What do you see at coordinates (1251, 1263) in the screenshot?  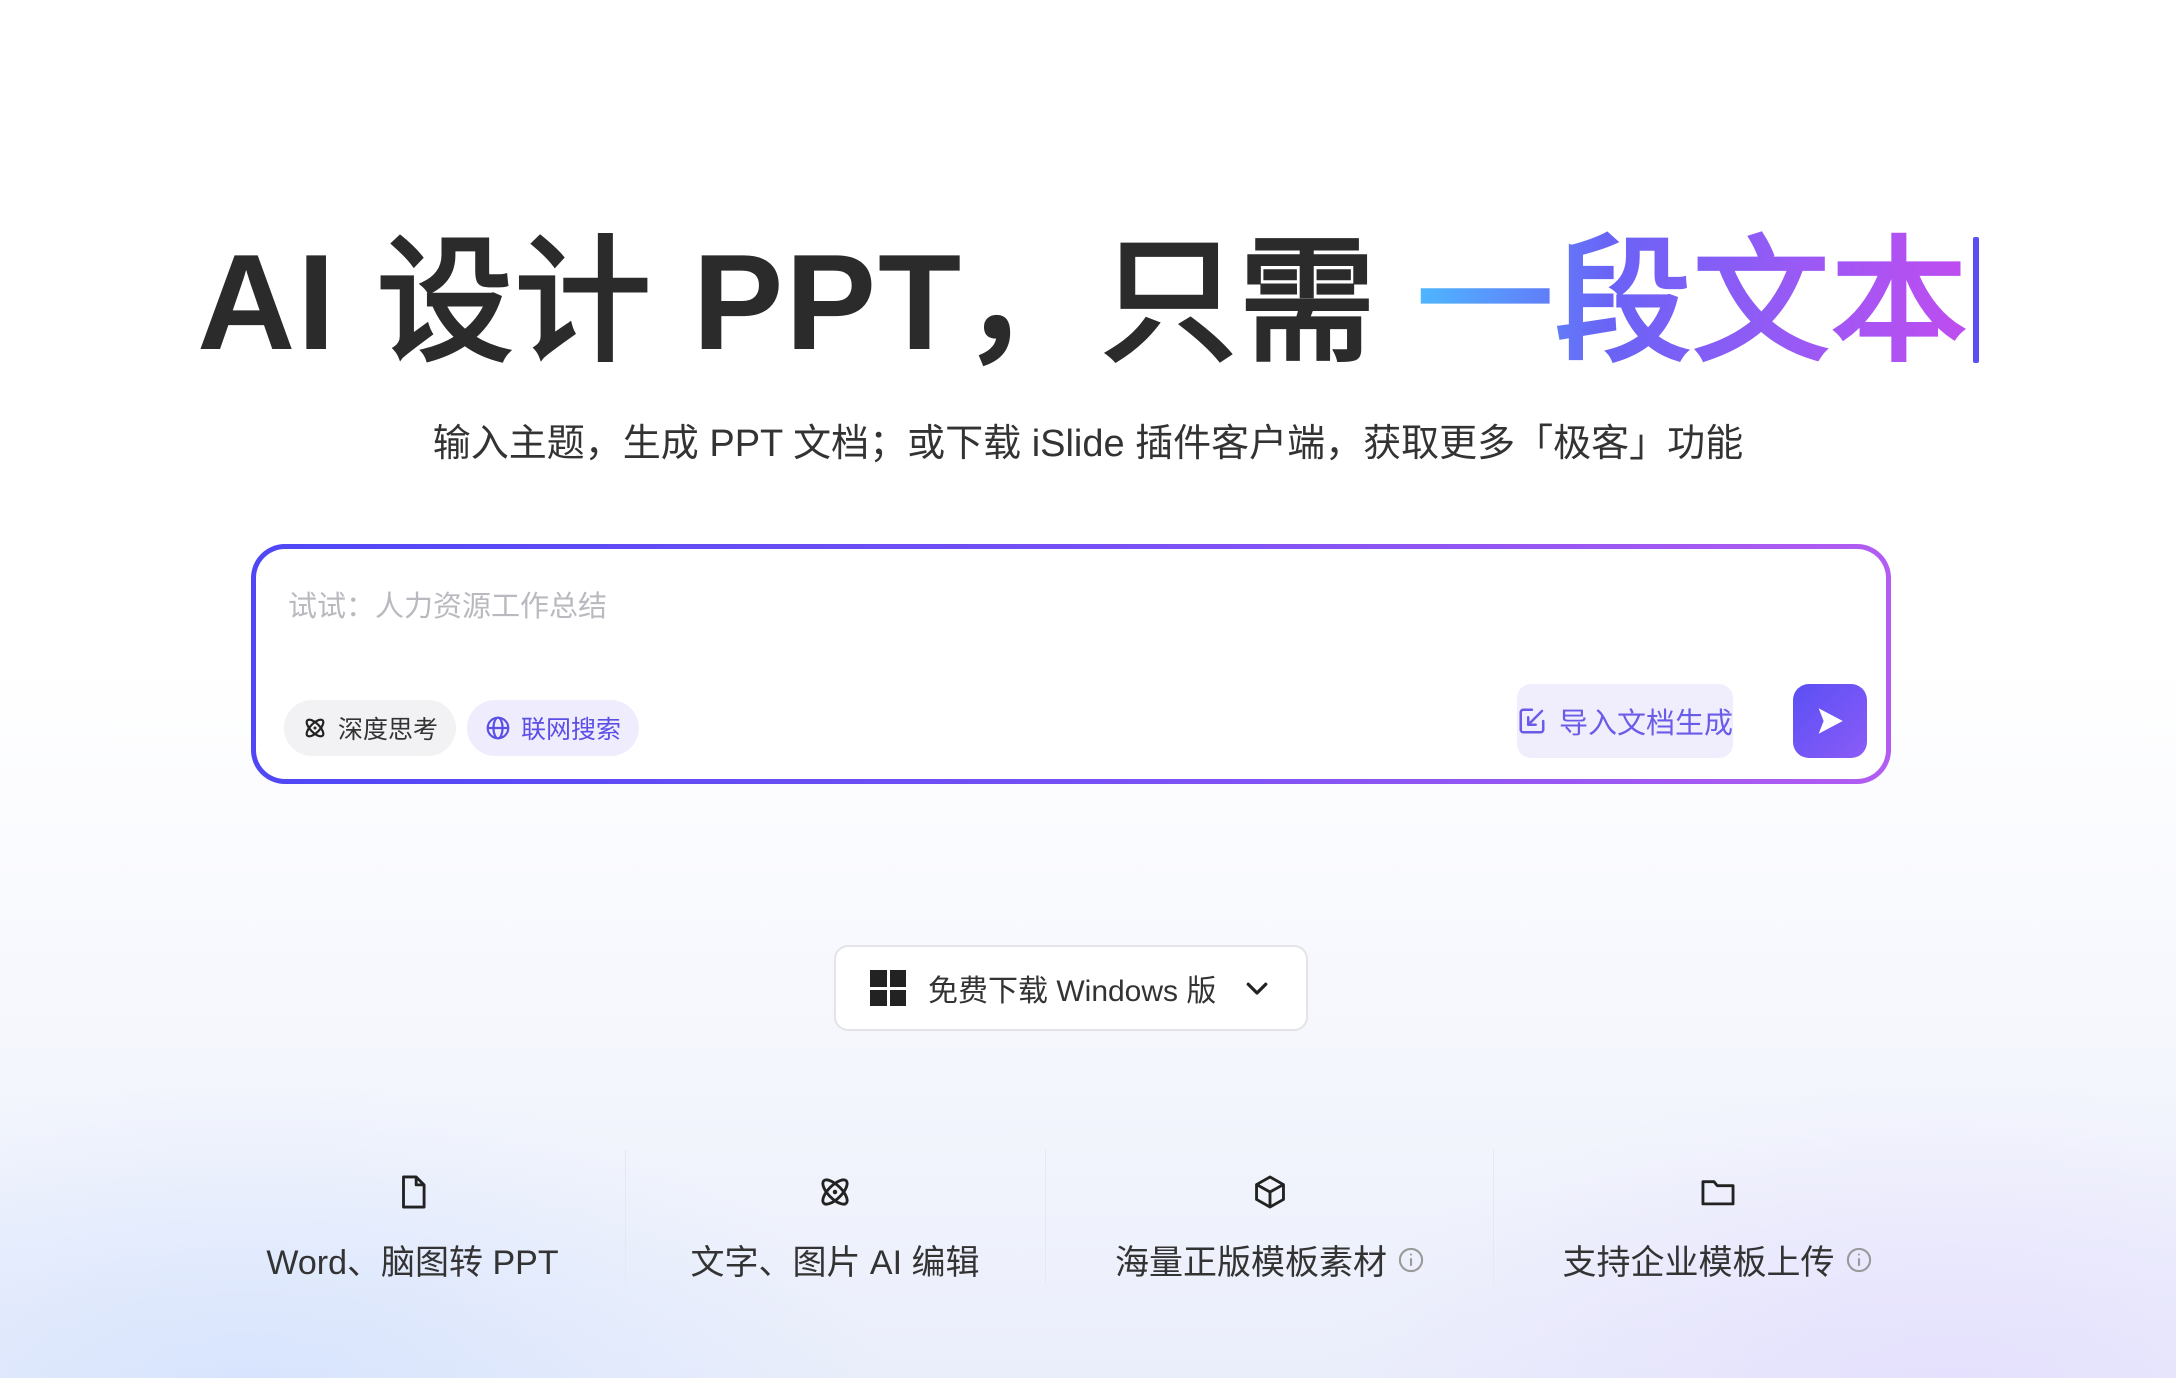 I see `feature-label: 海量正版模板素材` at bounding box center [1251, 1263].